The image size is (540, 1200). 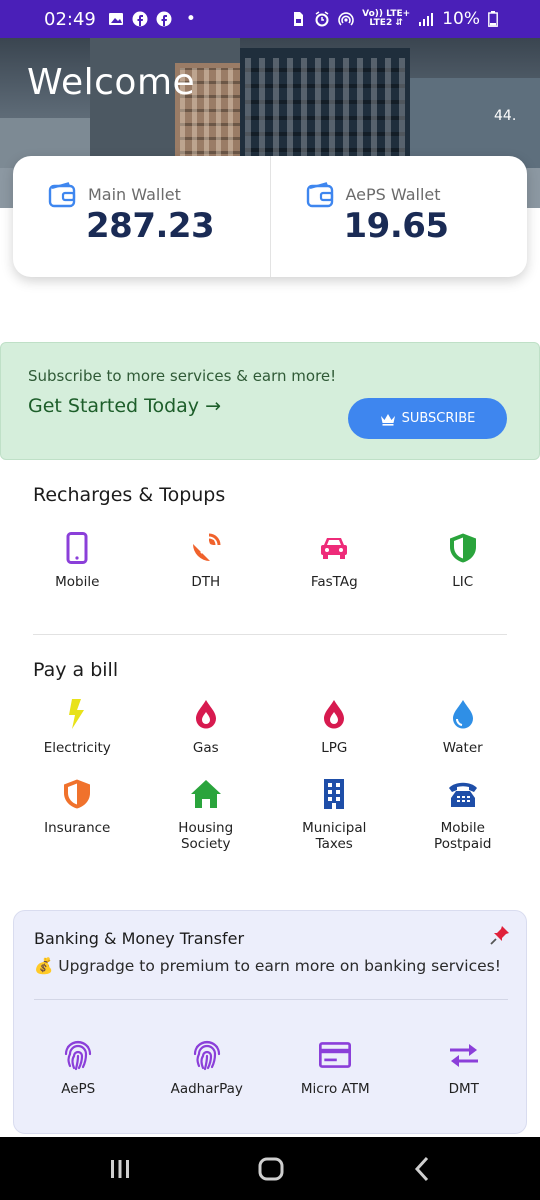 I want to click on service-mobile-postpaid: Mobile Postpaid, so click(x=463, y=815).